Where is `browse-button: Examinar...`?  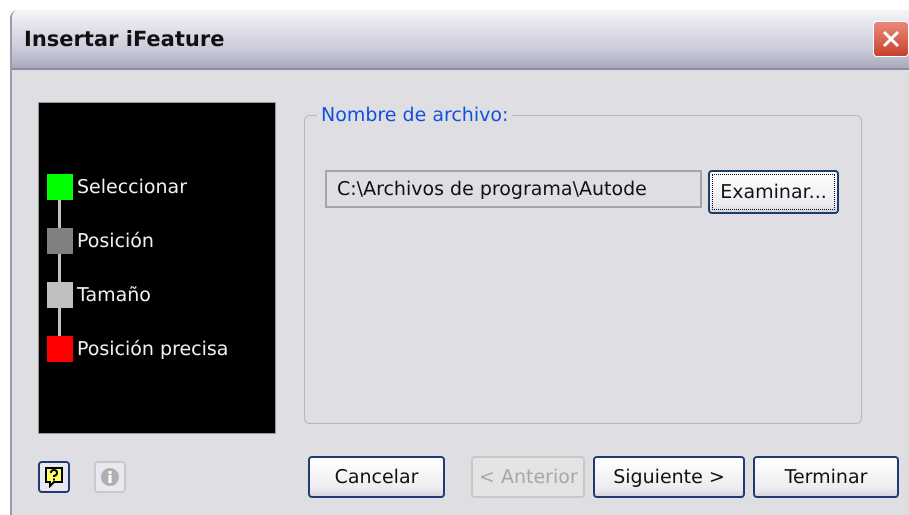
browse-button: Examinar... is located at coordinates (773, 192).